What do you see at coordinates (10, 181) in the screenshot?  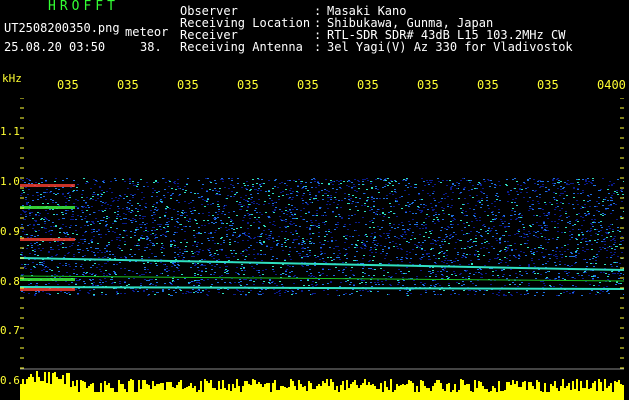 I see `y-tick-label: 1.0` at bounding box center [10, 181].